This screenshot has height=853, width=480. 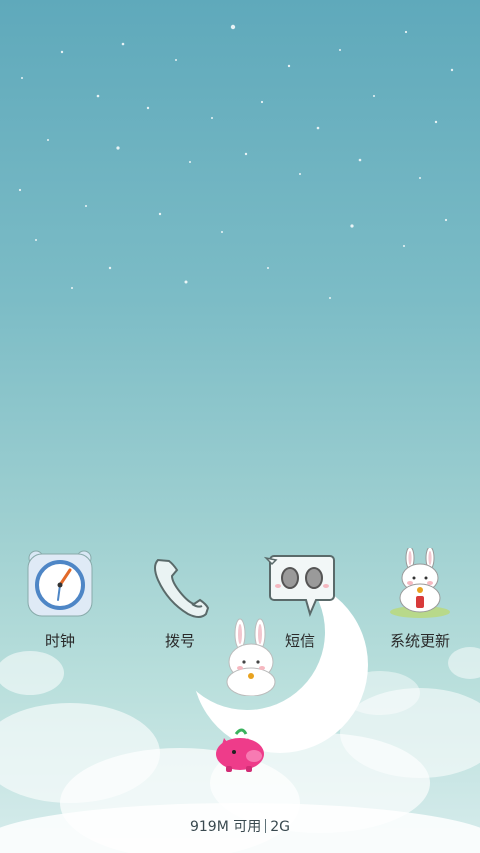 I want to click on divider, so click(x=266, y=826).